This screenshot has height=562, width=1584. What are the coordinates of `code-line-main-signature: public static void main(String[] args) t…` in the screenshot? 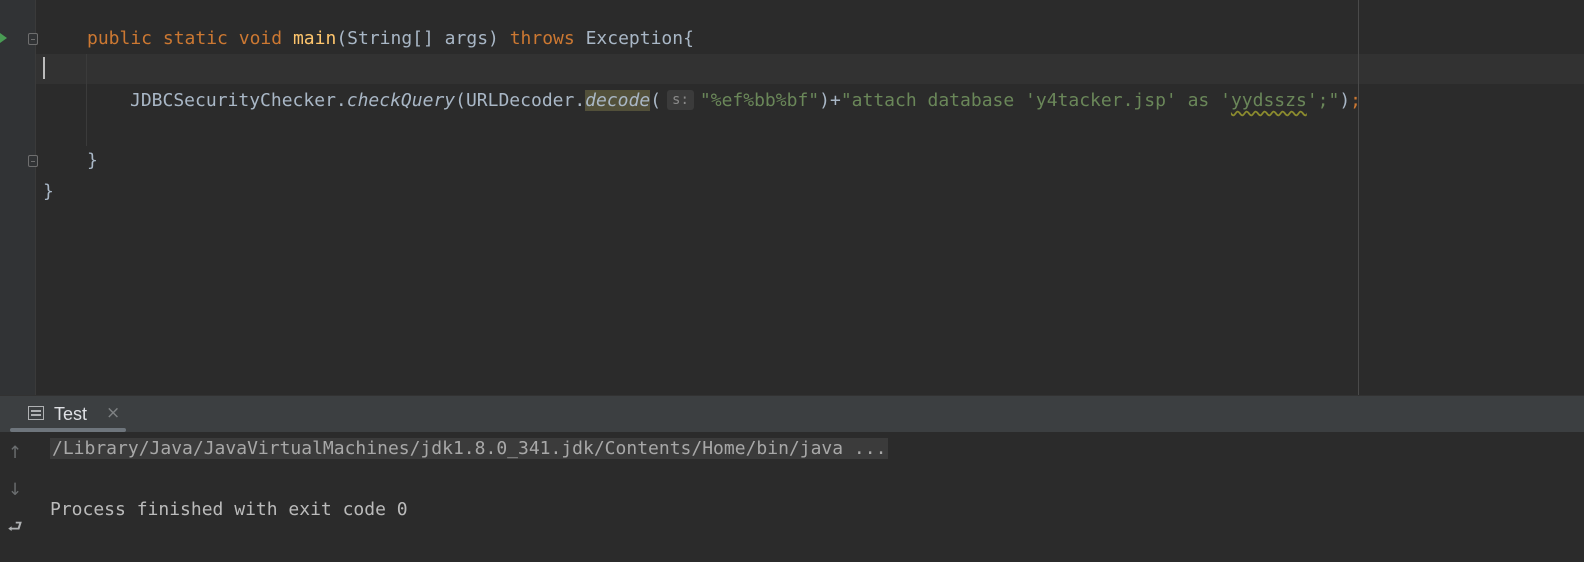 It's located at (390, 39).